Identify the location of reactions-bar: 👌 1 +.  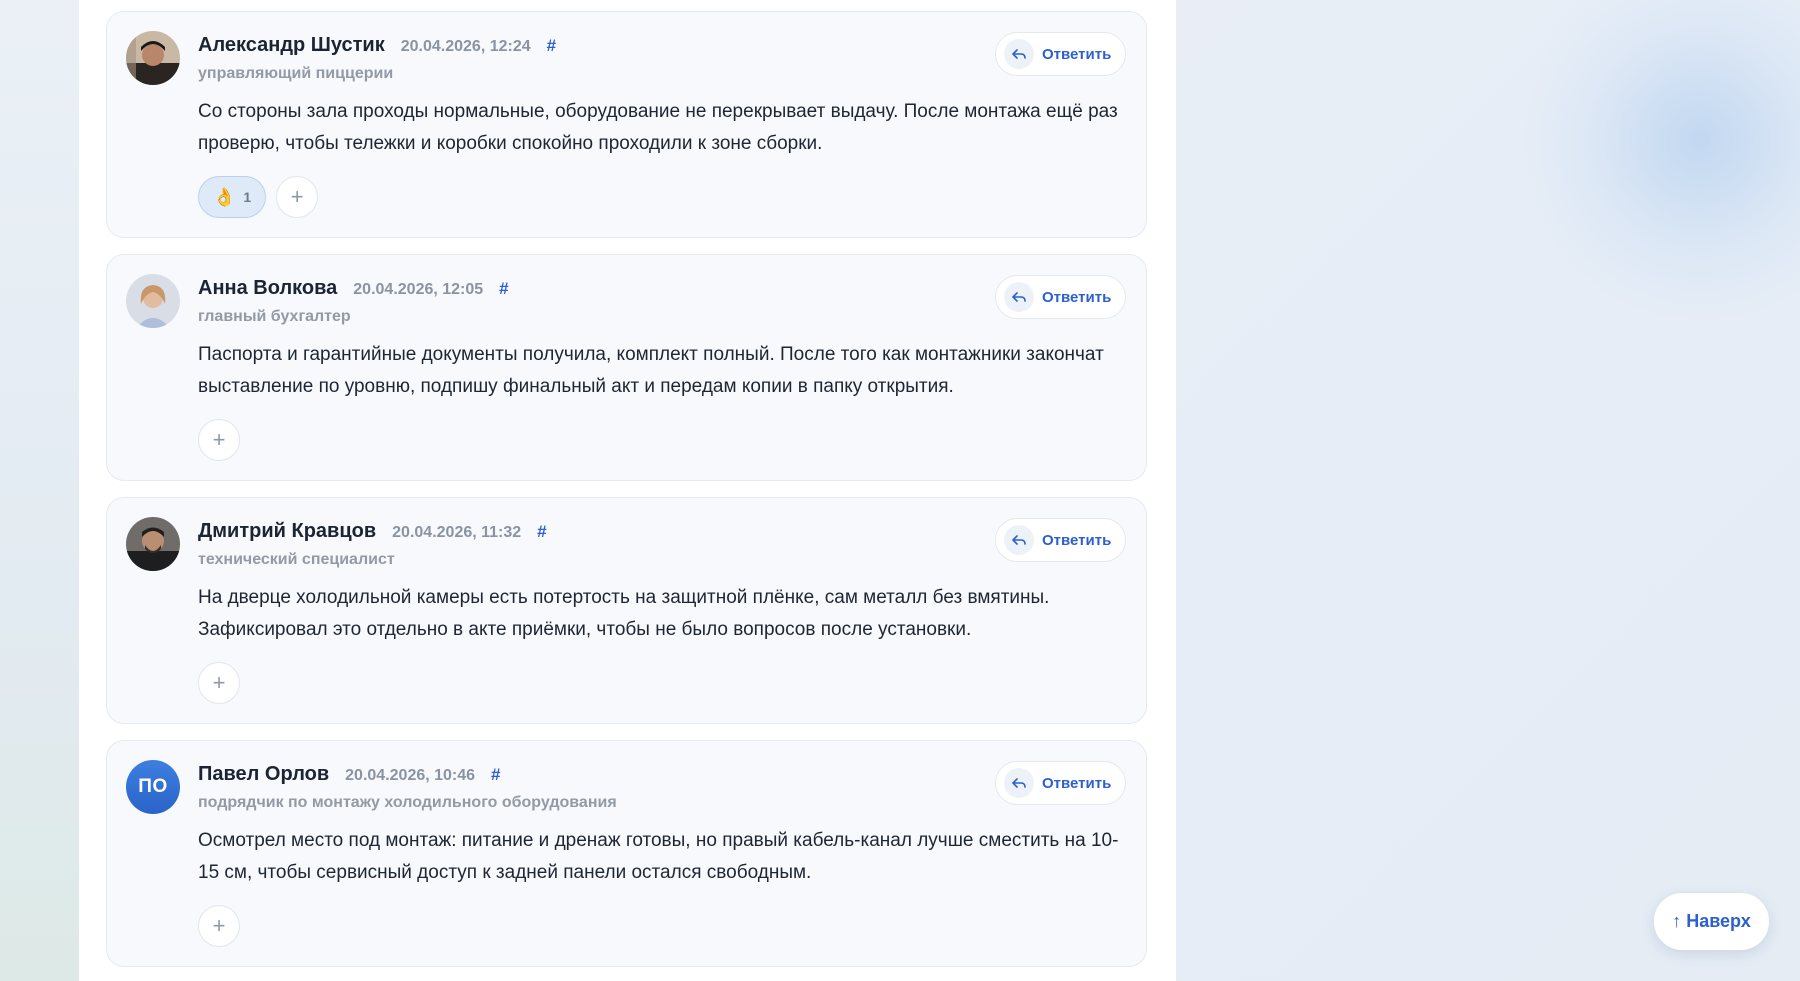
(258, 197).